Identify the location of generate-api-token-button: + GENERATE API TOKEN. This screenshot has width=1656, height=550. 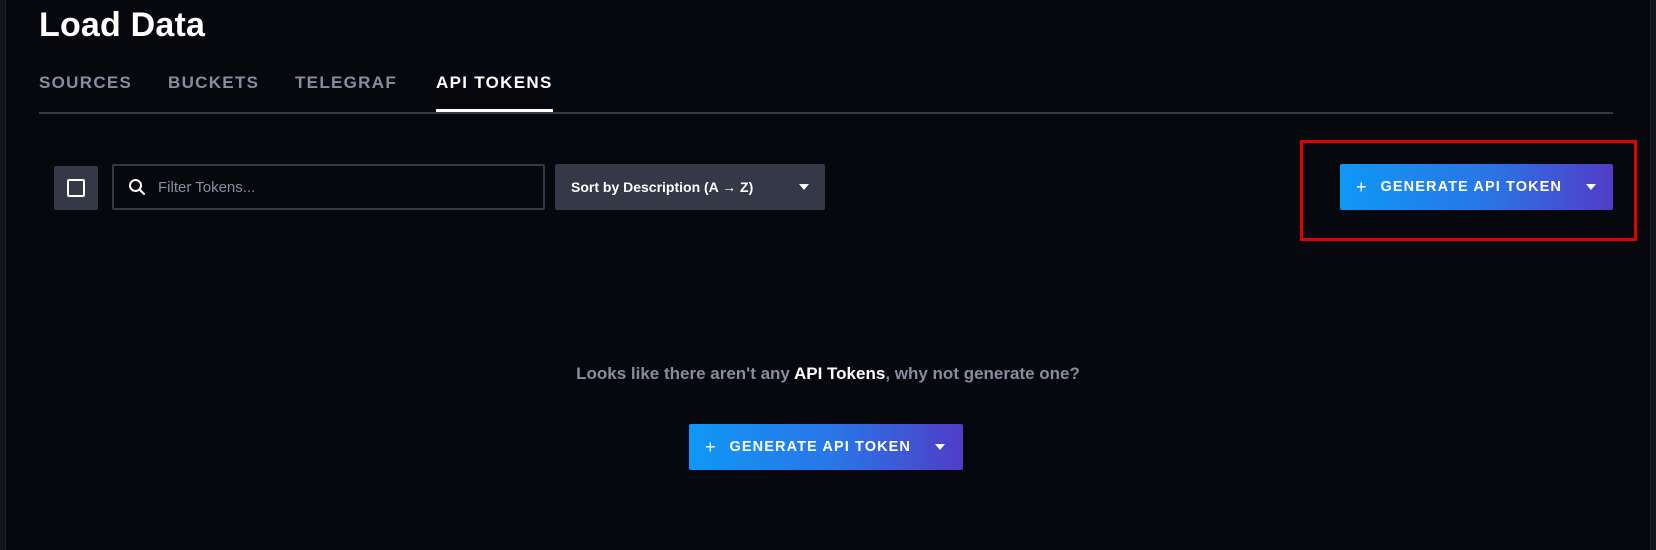
(1476, 187).